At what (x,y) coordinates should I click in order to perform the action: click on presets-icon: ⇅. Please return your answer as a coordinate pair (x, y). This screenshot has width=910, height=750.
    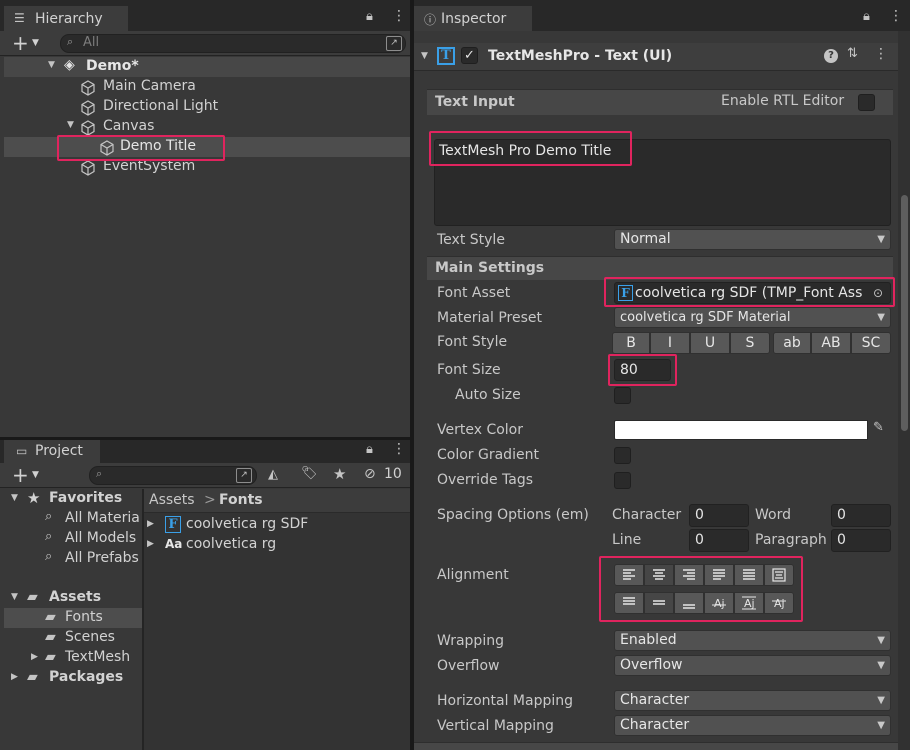
    Looking at the image, I should click on (852, 53).